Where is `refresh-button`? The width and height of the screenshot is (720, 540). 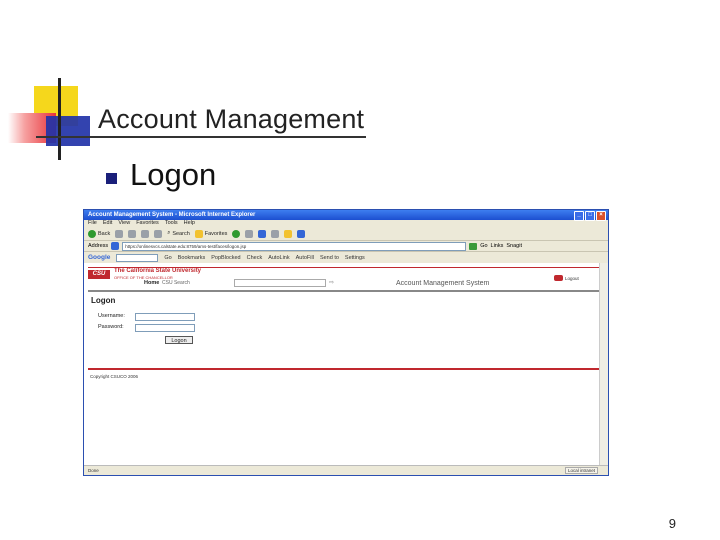 refresh-button is located at coordinates (145, 233).